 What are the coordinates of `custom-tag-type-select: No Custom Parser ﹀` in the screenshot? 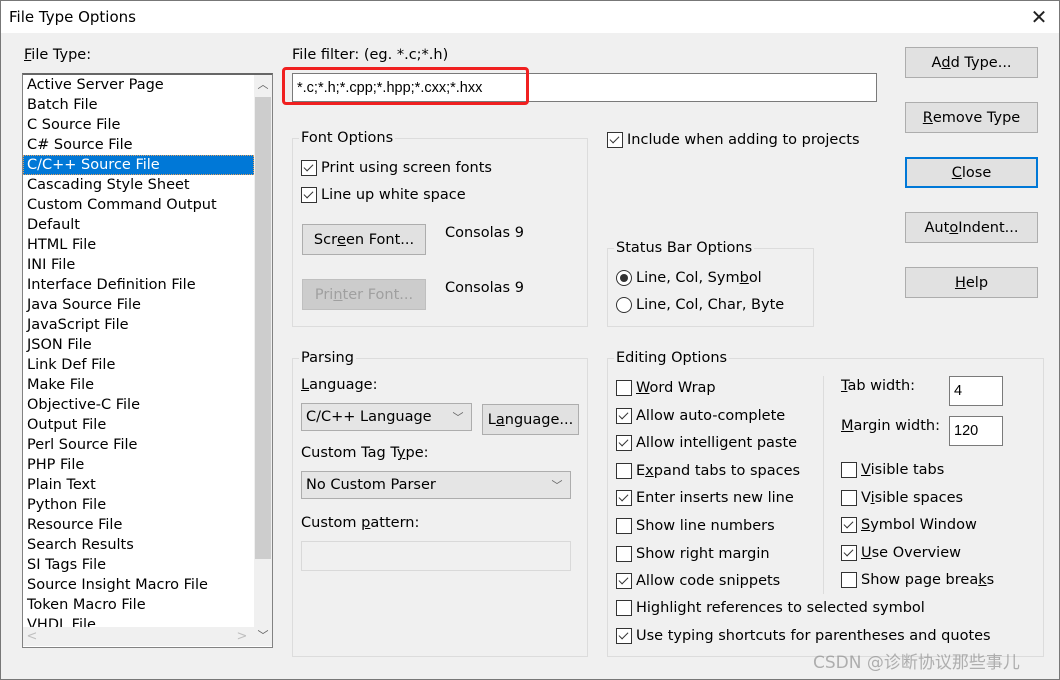 It's located at (436, 485).